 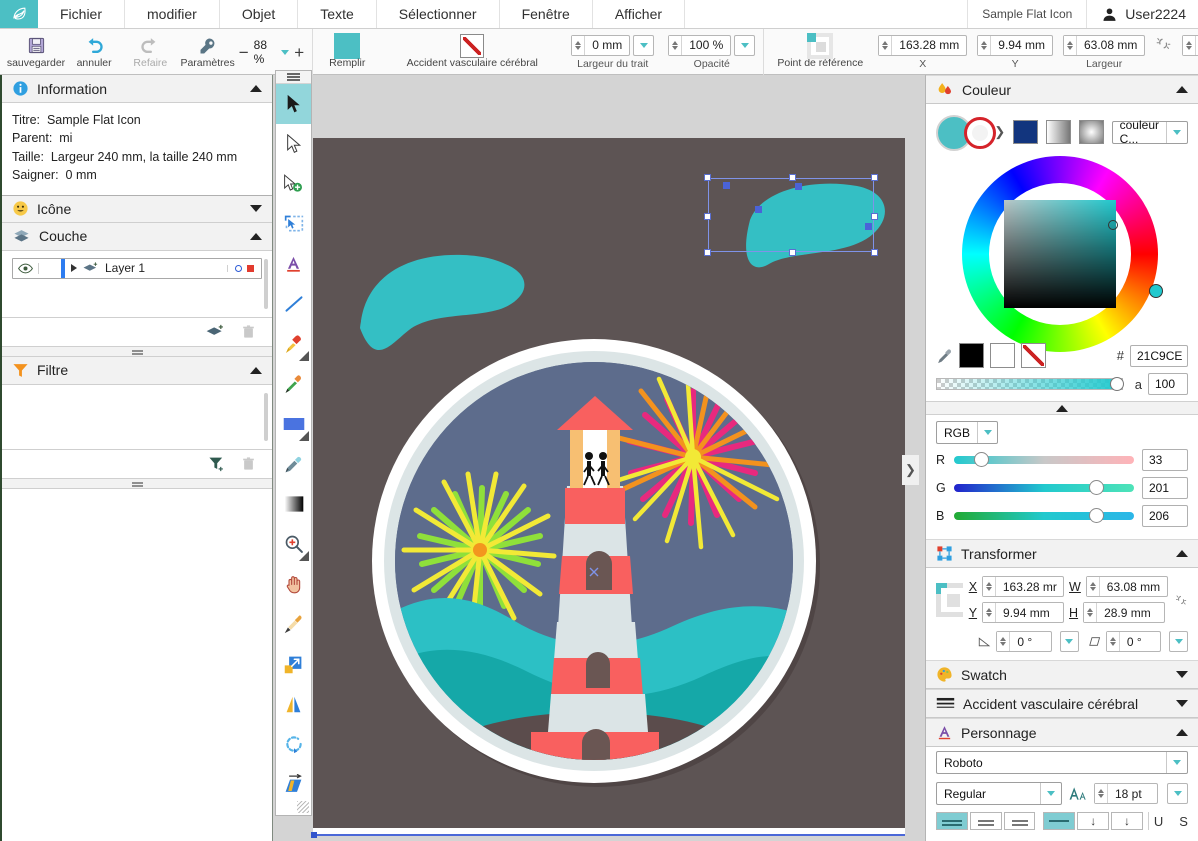 What do you see at coordinates (137, 236) in the screenshot?
I see `couche-panel-header: Couche` at bounding box center [137, 236].